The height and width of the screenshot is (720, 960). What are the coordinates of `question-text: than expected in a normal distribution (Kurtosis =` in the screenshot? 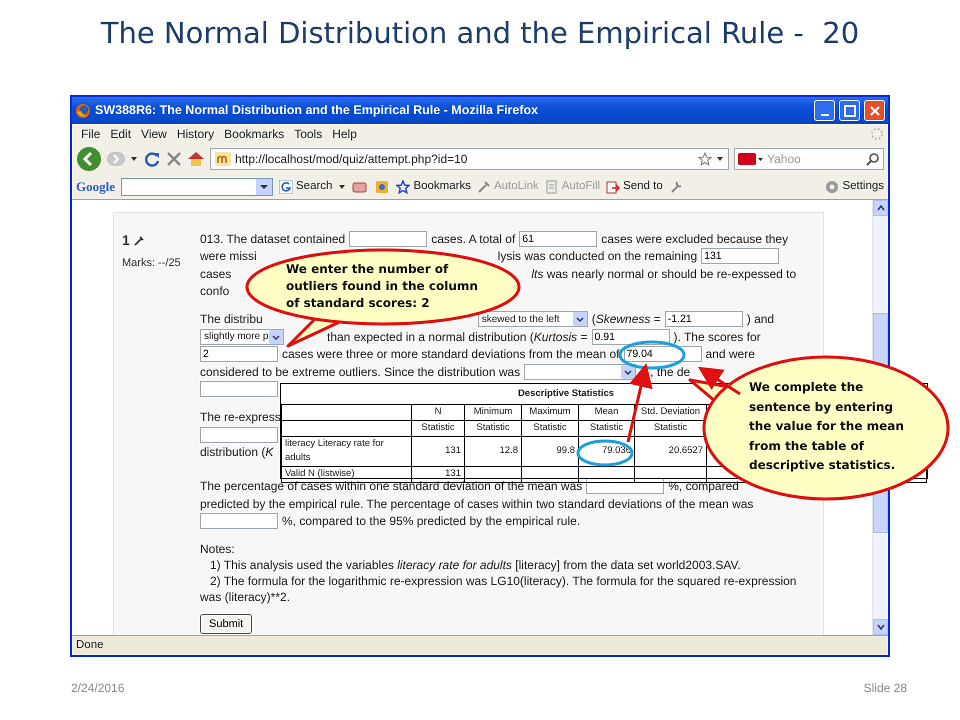 It's located at (457, 337).